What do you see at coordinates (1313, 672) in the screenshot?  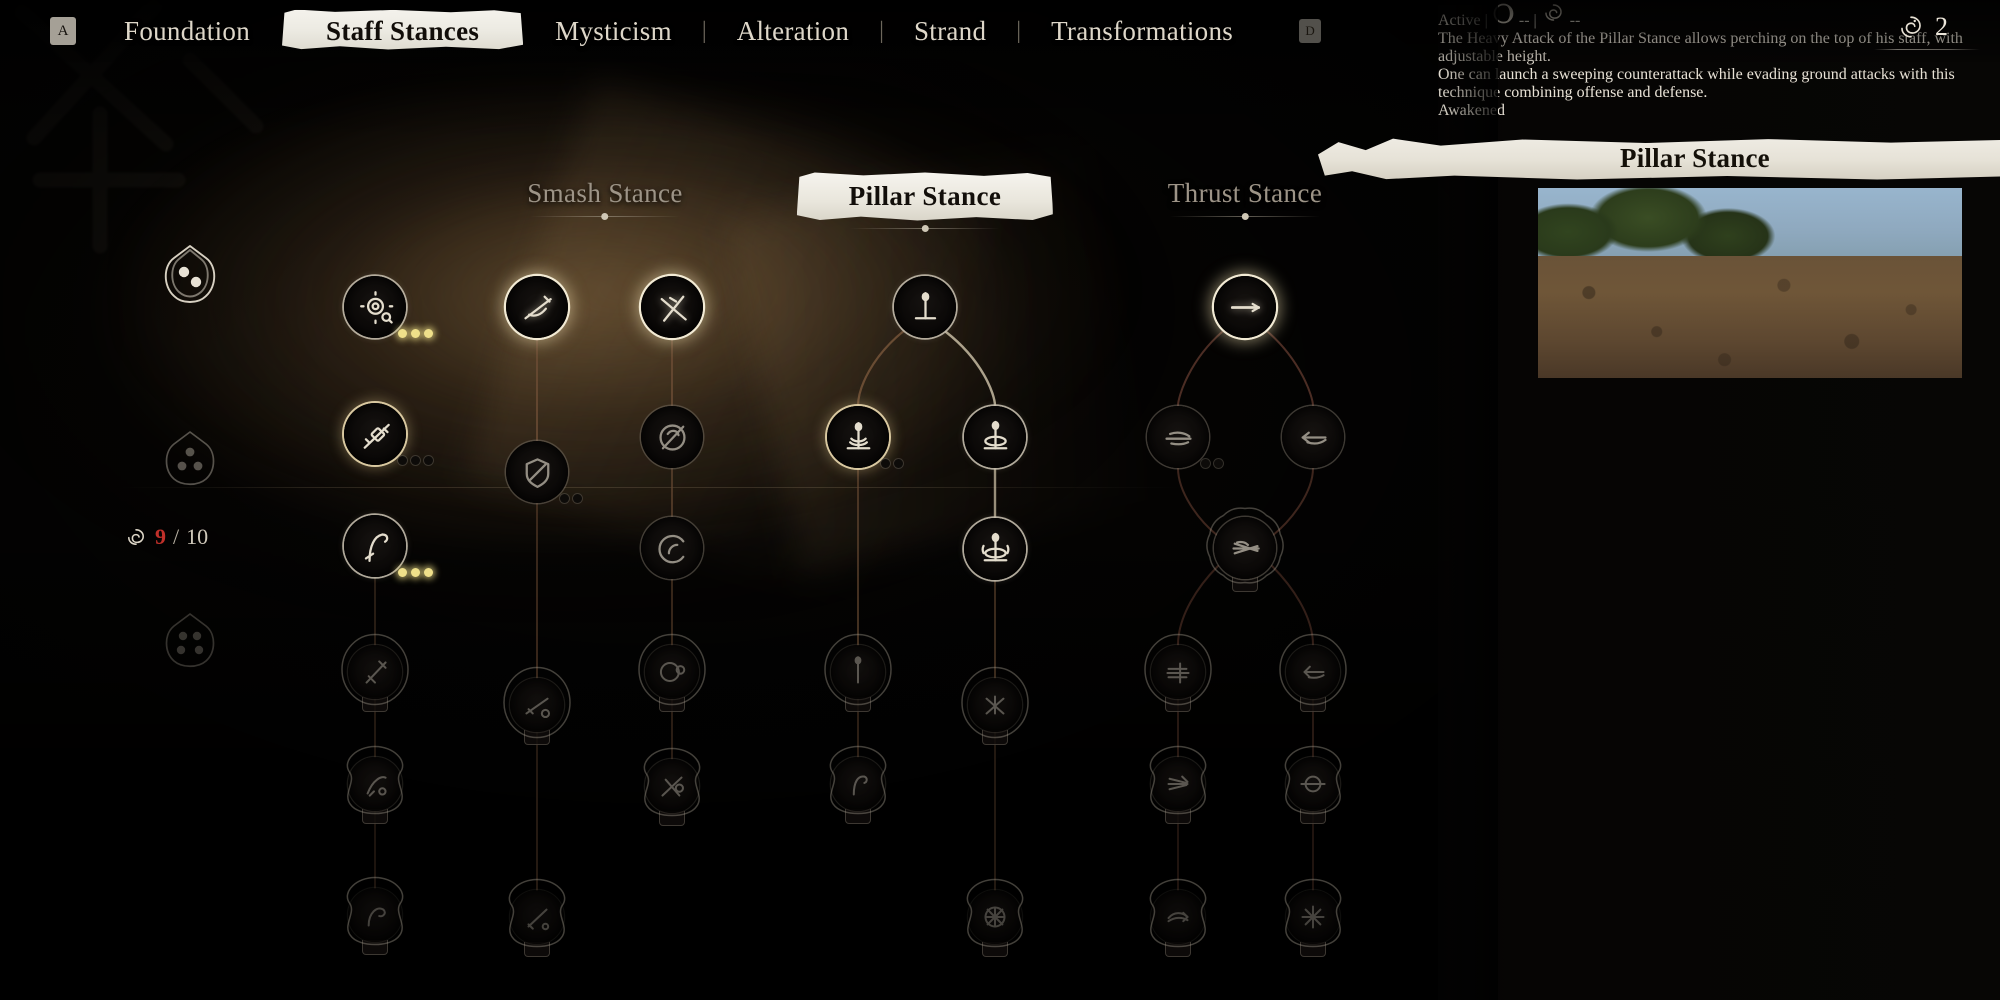 I see `skill-node-n29` at bounding box center [1313, 672].